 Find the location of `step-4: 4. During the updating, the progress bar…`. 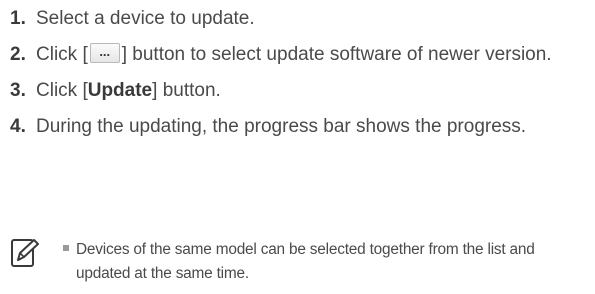

step-4: 4. During the updating, the progress bar… is located at coordinates (297, 127).